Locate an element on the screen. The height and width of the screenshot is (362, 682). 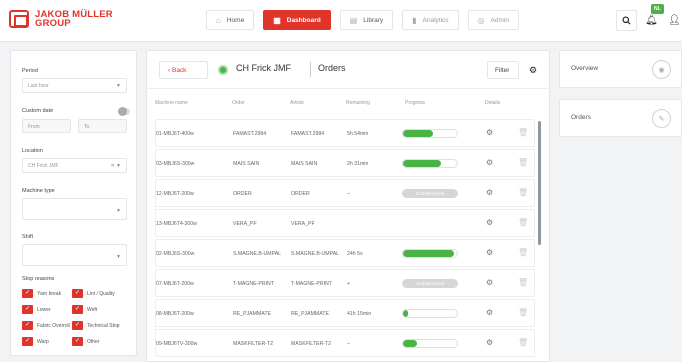
stop-reason-checkbox: ✓ Technical Stop is located at coordinates (96, 325).